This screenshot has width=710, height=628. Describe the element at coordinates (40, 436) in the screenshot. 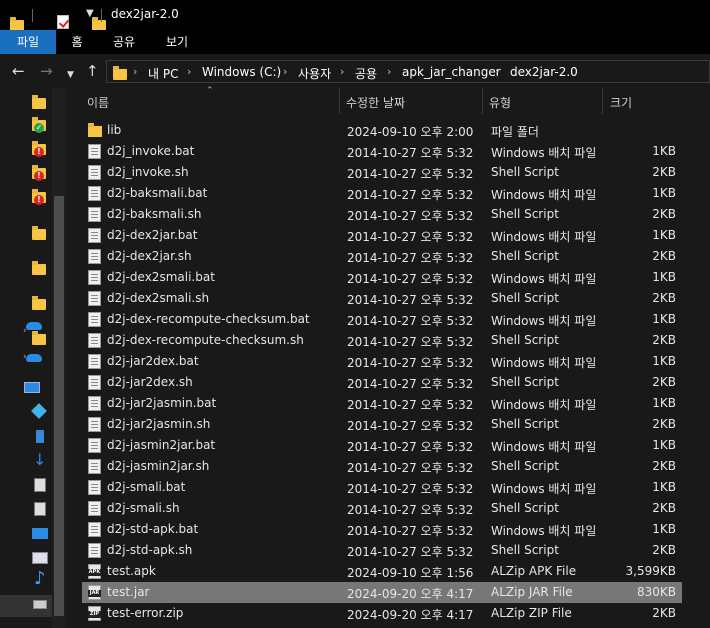

I see `mobile-device-icon` at that location.